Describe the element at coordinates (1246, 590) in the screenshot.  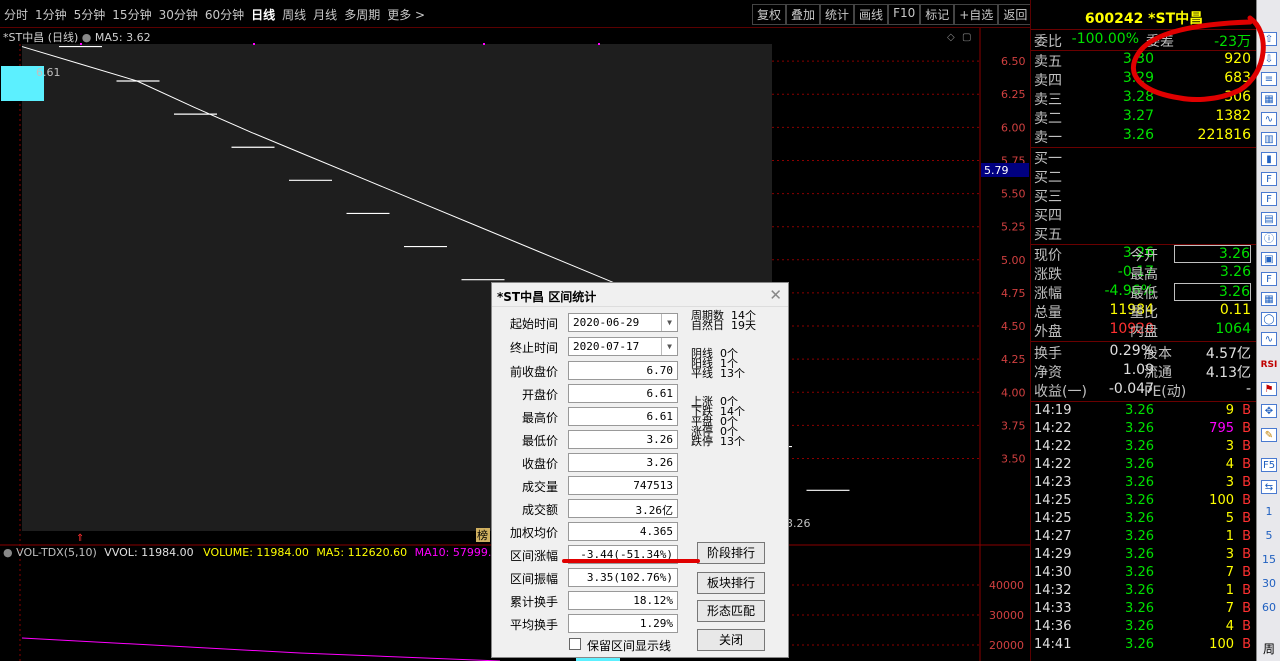
I see `tick-side: B` at that location.